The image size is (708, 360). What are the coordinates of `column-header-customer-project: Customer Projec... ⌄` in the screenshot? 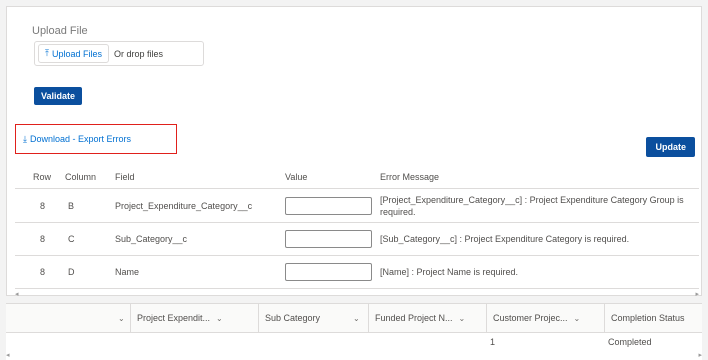 It's located at (545, 318).